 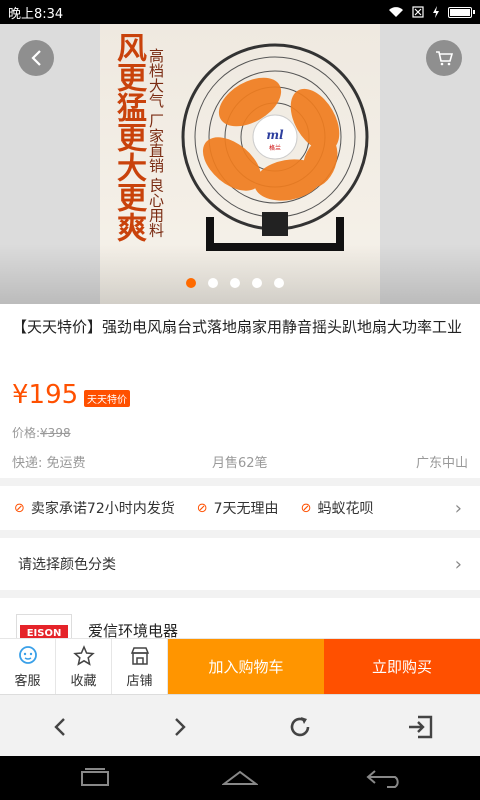 What do you see at coordinates (246, 509) in the screenshot?
I see `promise-label: 7天无理由` at bounding box center [246, 509].